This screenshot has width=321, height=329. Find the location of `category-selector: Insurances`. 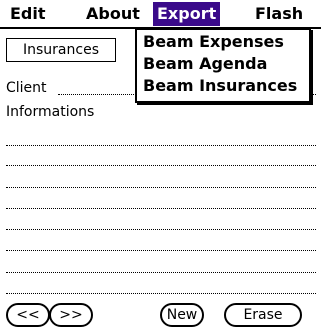

category-selector: Insurances is located at coordinates (61, 50).